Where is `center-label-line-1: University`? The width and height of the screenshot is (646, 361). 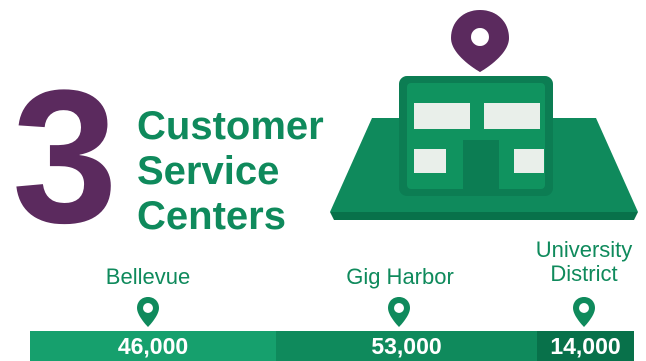
center-label-line-1: University is located at coordinates (584, 249).